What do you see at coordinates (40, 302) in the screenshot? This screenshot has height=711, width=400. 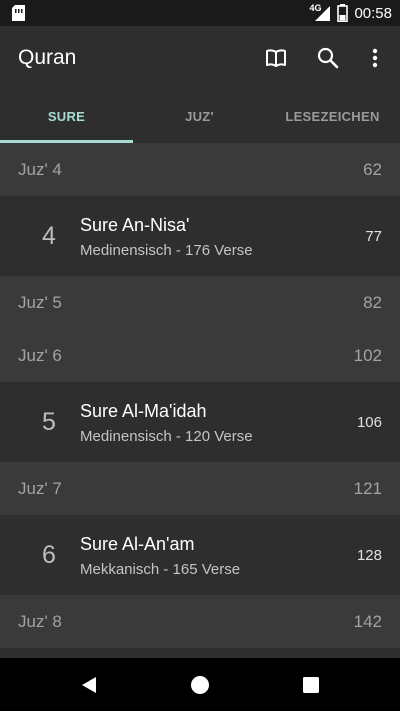 I see `juz-label: Juz' 5` at bounding box center [40, 302].